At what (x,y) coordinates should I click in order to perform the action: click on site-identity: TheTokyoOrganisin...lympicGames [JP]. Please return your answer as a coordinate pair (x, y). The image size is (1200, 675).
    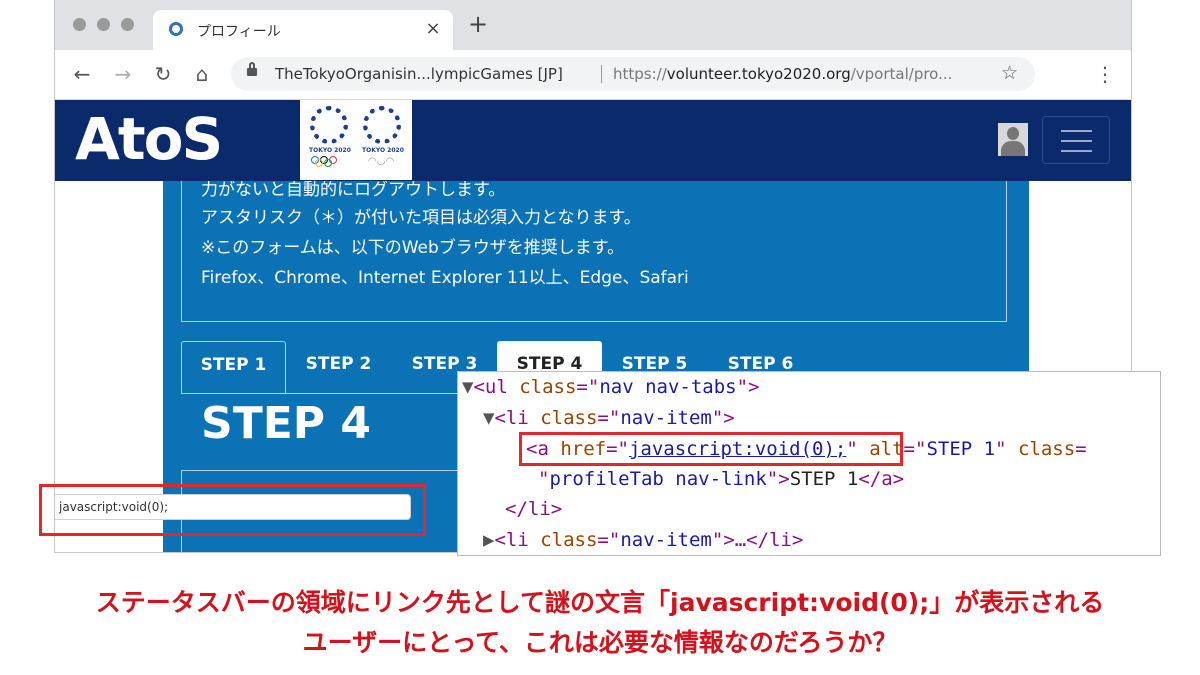
    Looking at the image, I should click on (419, 74).